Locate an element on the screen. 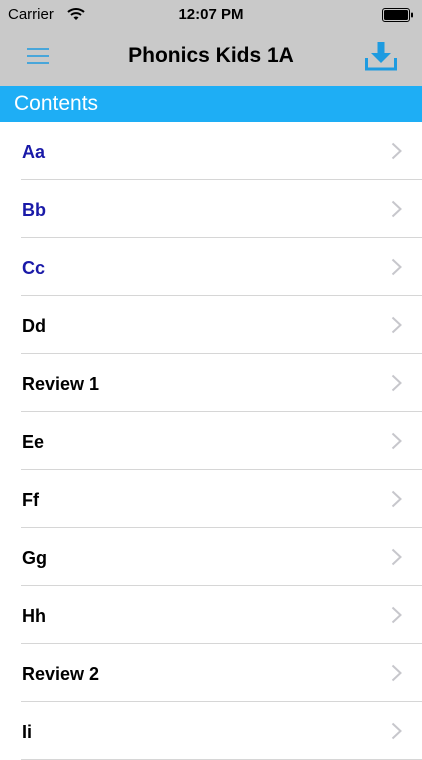 This screenshot has height=760, width=422. battery-icon is located at coordinates (397, 15).